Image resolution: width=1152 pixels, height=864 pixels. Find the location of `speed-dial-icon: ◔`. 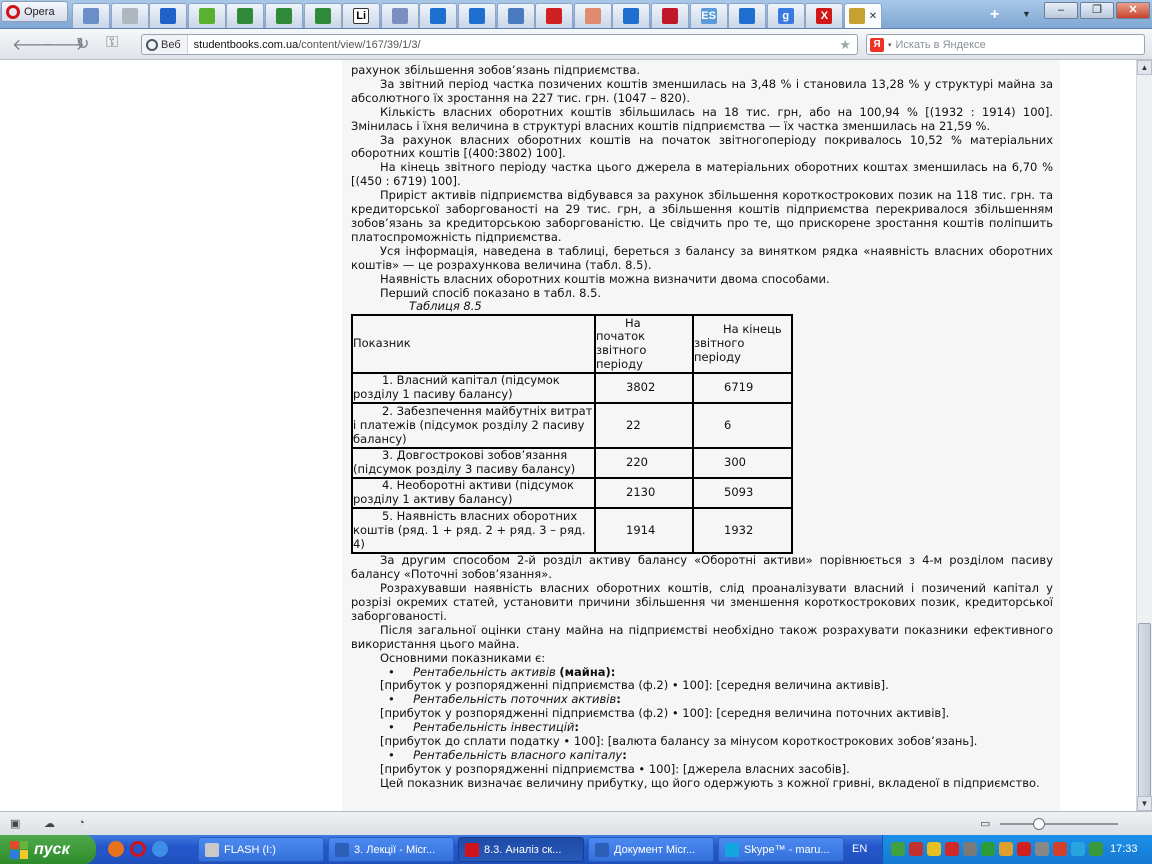

speed-dial-icon: ◔ is located at coordinates (85, 823).